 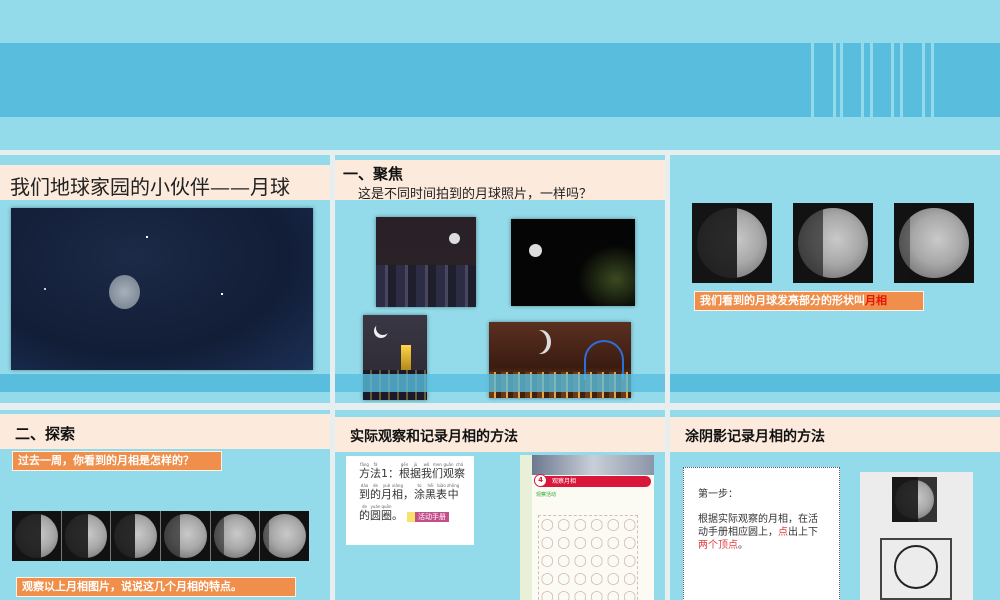 I want to click on task-label: 观察以上月相图片，说说这几个月相的特点。, so click(x=156, y=587).